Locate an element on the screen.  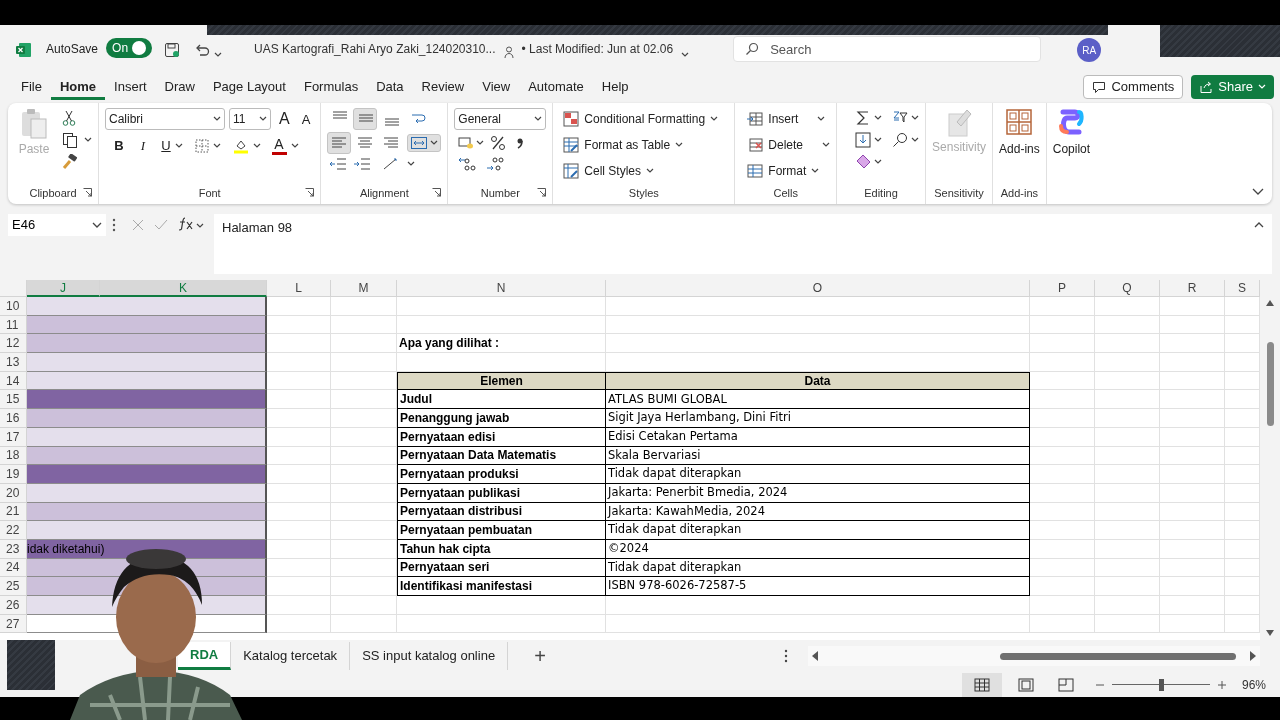
function-icon is located at coordinates (186, 224).